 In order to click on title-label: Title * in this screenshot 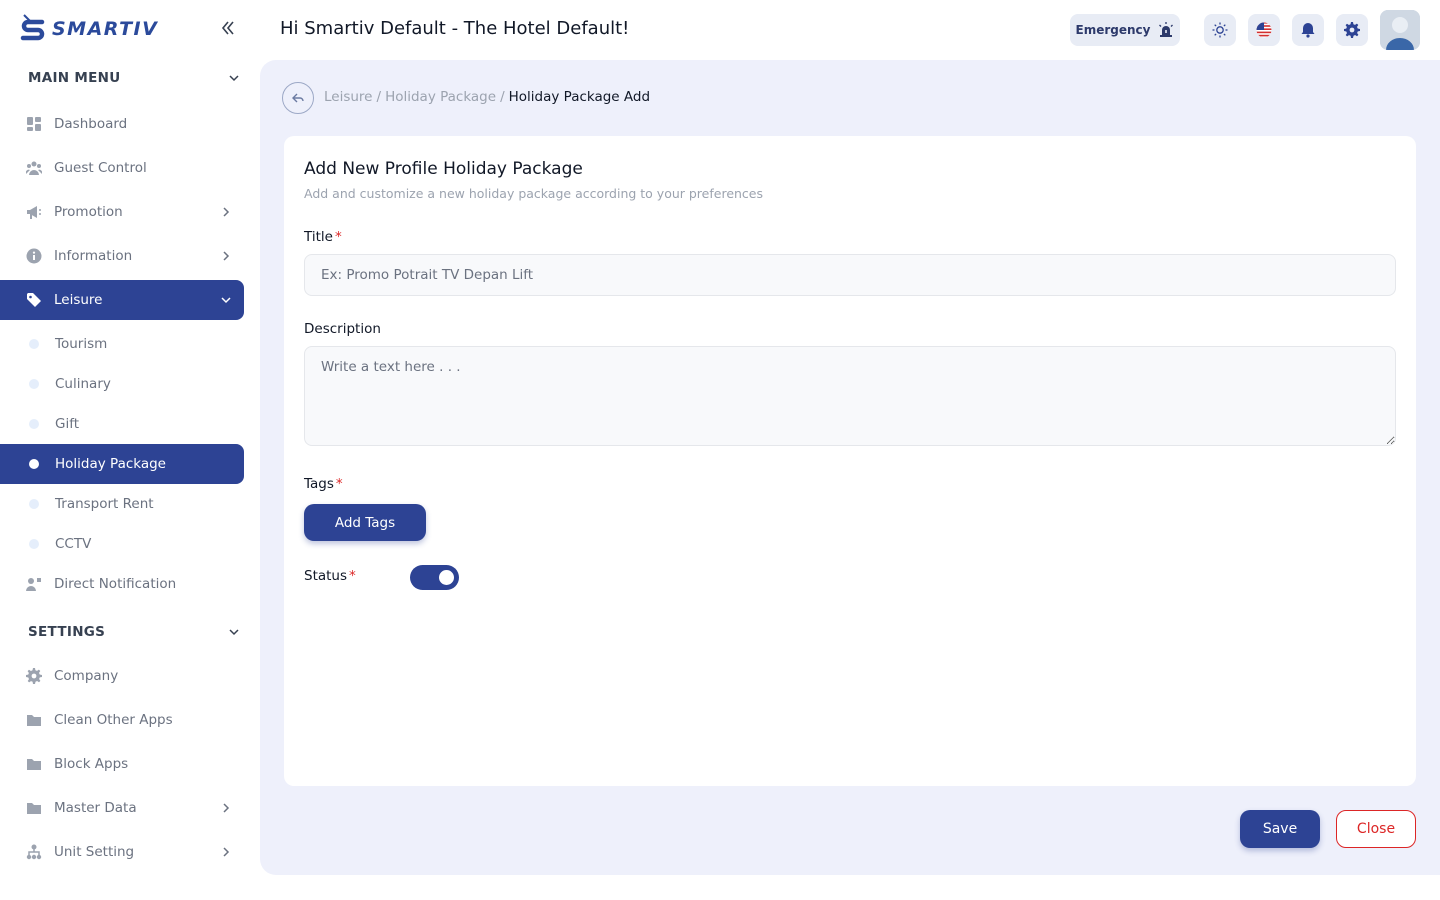, I will do `click(323, 237)`.